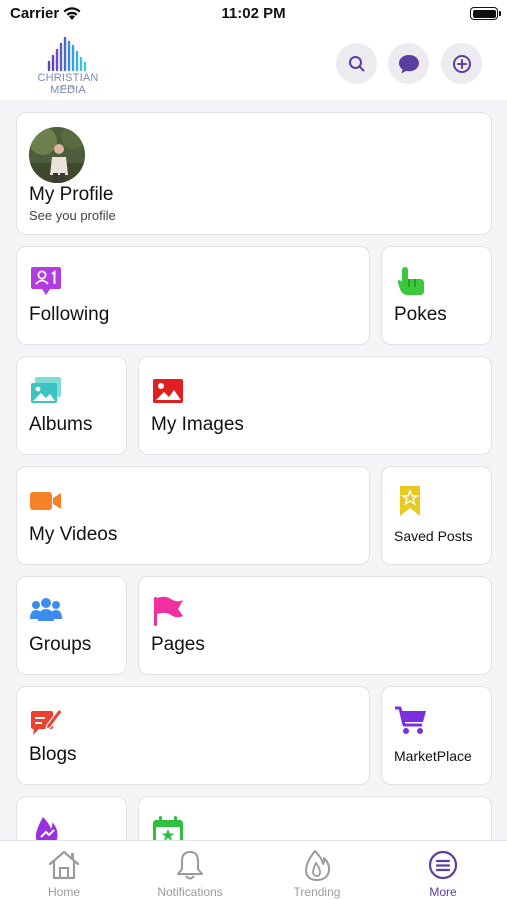 The height and width of the screenshot is (900, 507). Describe the element at coordinates (71, 405) in the screenshot. I see `albums-card: Albums` at that location.